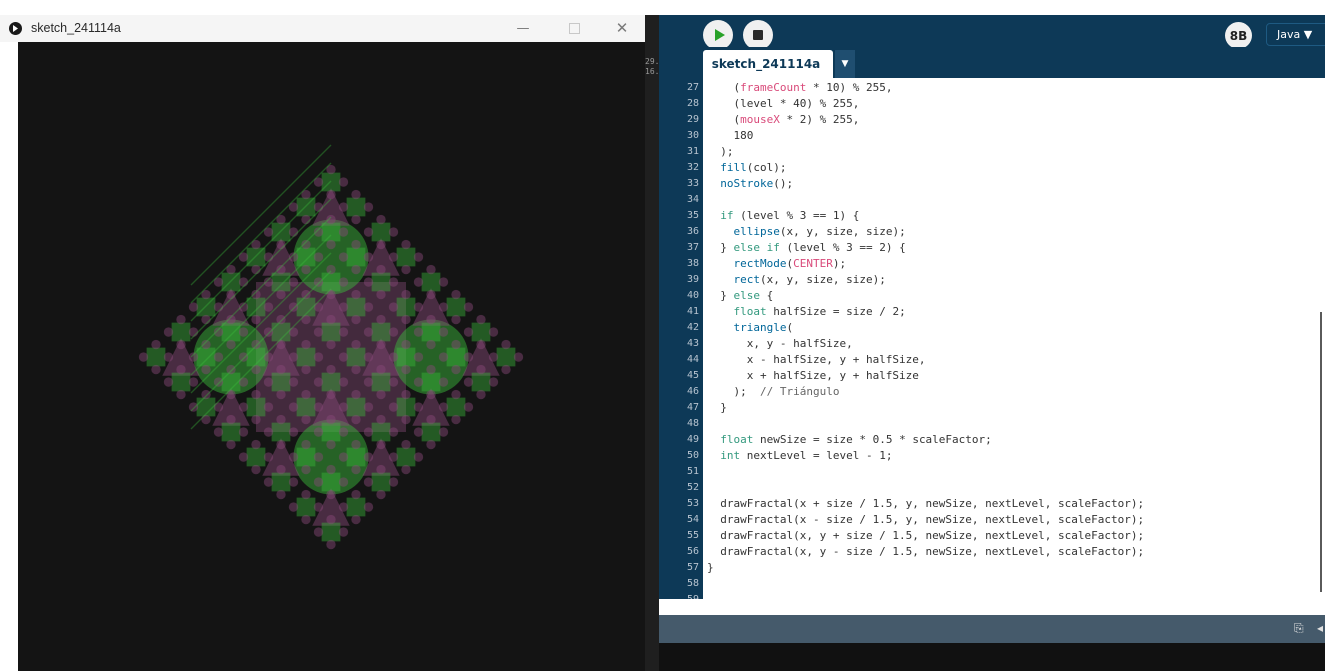 The image size is (1325, 671). I want to click on close-button: ✕, so click(622, 28).